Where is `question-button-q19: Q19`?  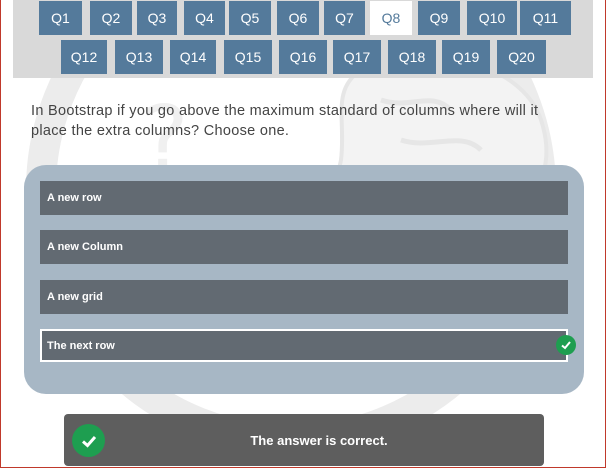
question-button-q19: Q19 is located at coordinates (466, 57).